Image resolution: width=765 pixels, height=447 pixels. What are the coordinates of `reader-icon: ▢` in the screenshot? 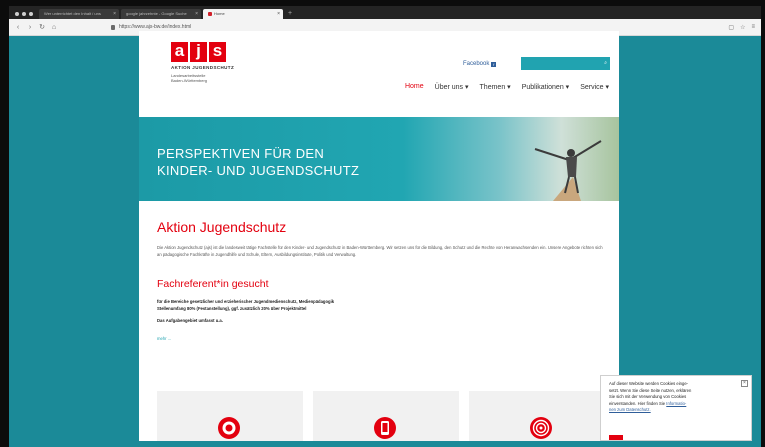 It's located at (731, 27).